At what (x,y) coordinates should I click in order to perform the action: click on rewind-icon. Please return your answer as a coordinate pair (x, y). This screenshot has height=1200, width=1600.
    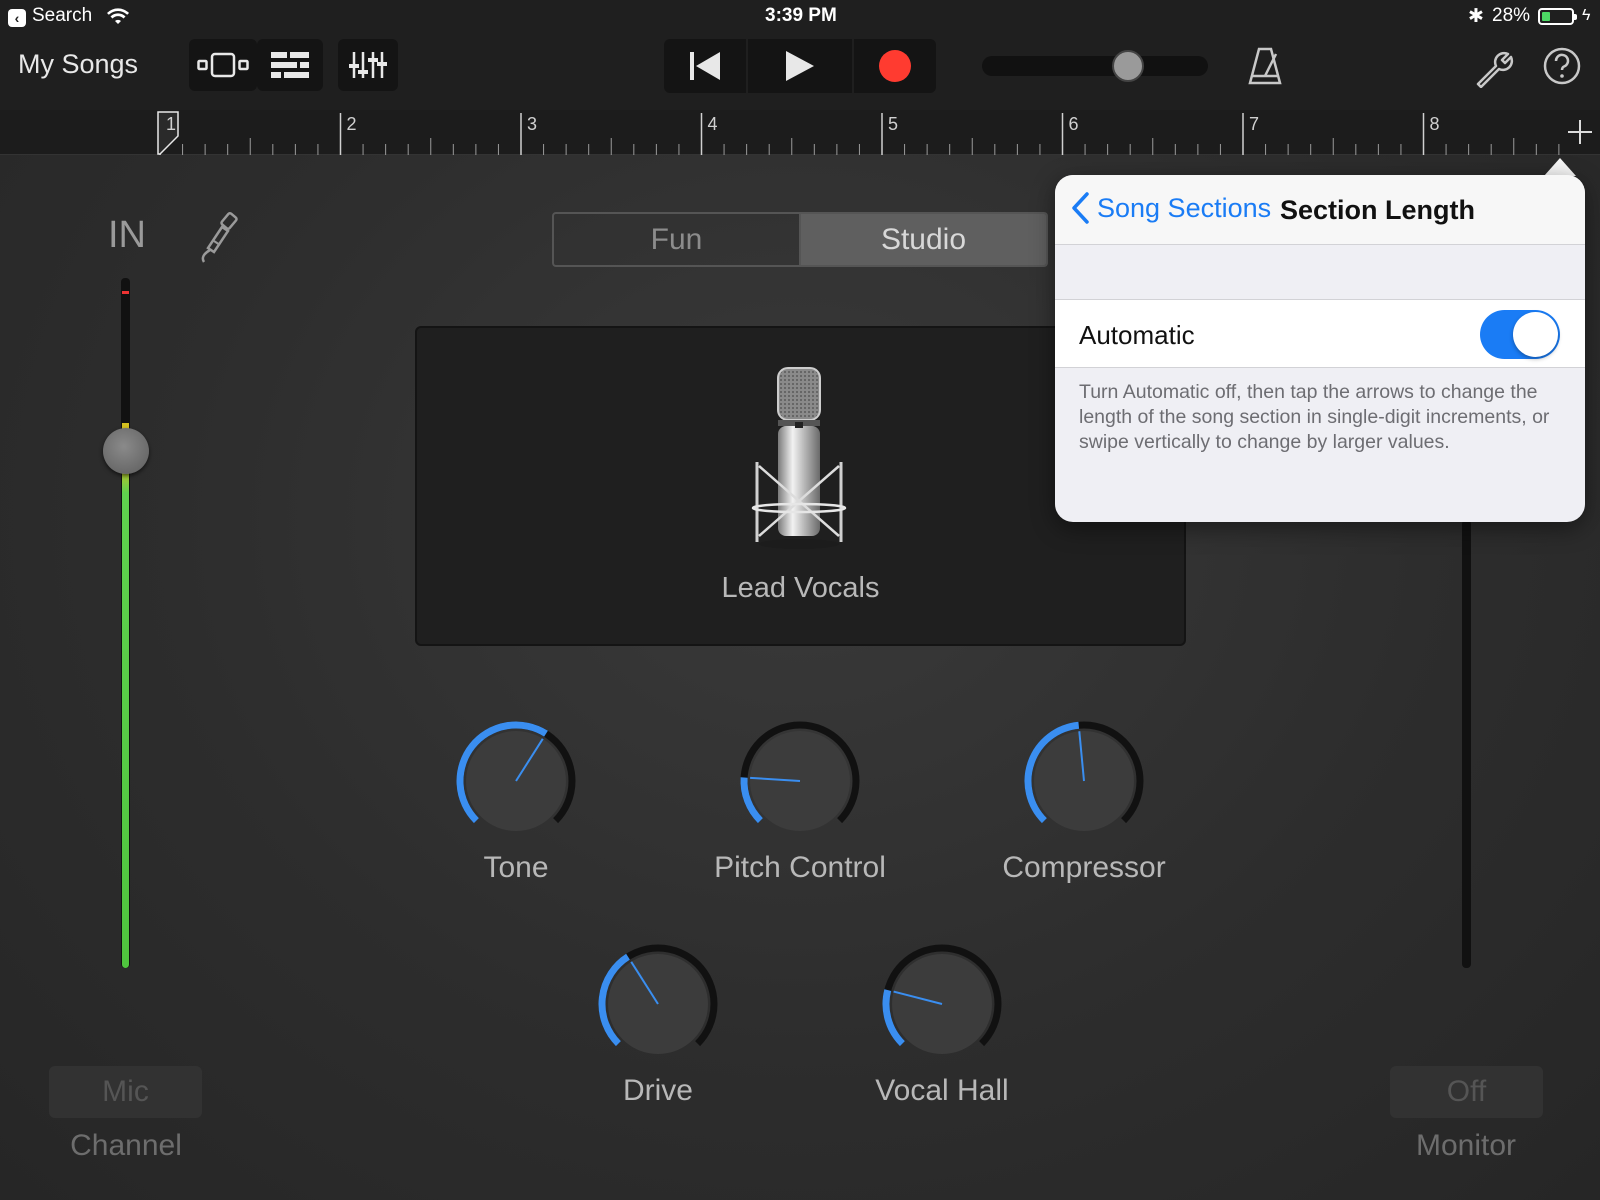
    Looking at the image, I should click on (705, 66).